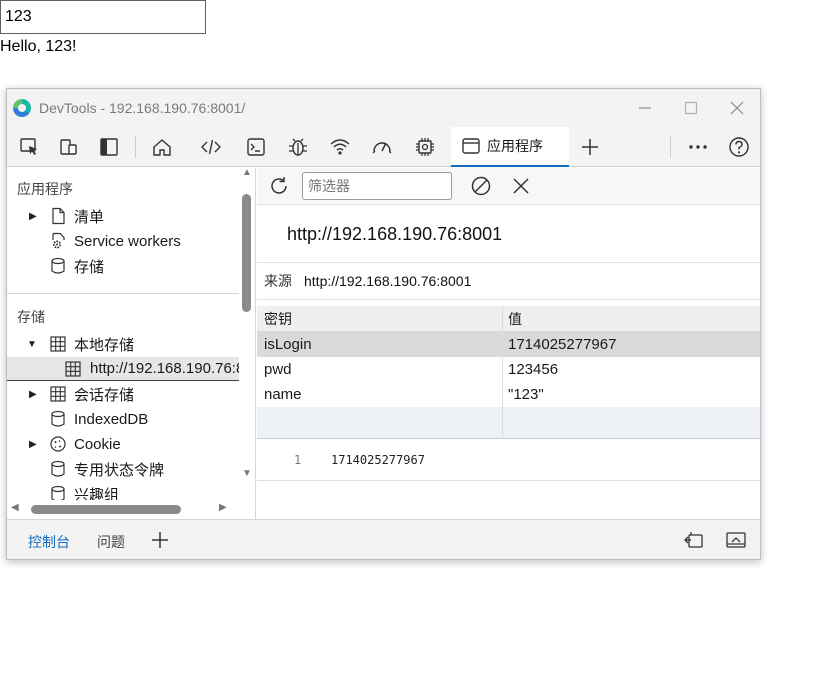 The height and width of the screenshot is (674, 840). Describe the element at coordinates (383, 539) in the screenshot. I see `drawer-toolbar: 控制台 问题` at that location.